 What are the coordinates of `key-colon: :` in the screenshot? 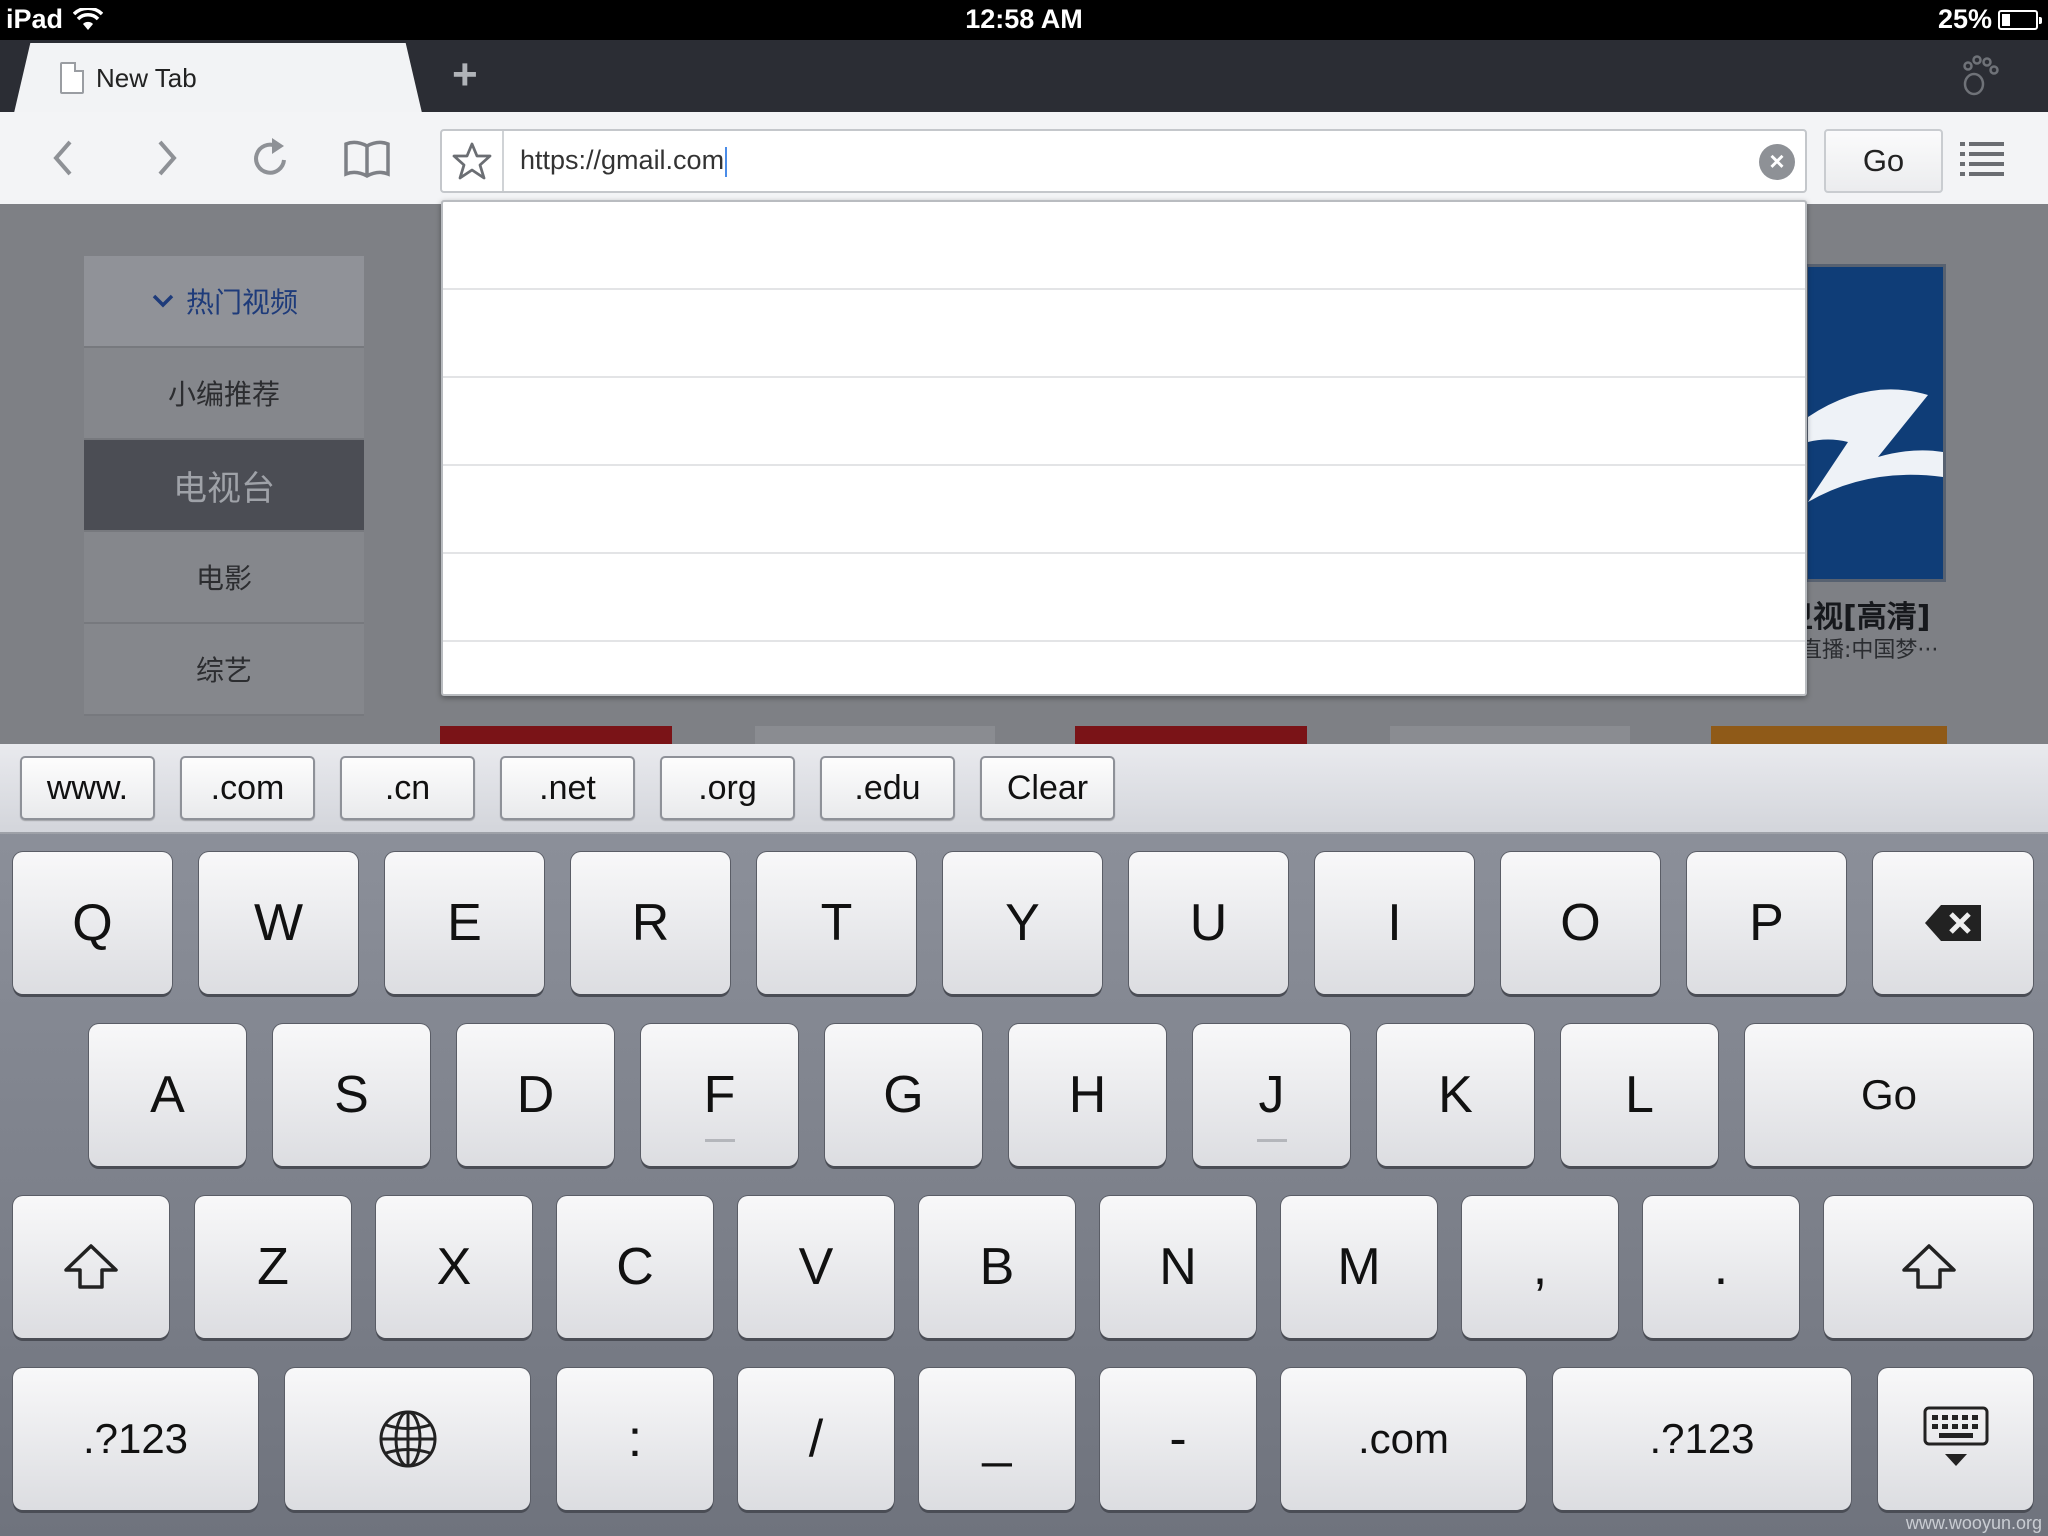 It's located at (635, 1439).